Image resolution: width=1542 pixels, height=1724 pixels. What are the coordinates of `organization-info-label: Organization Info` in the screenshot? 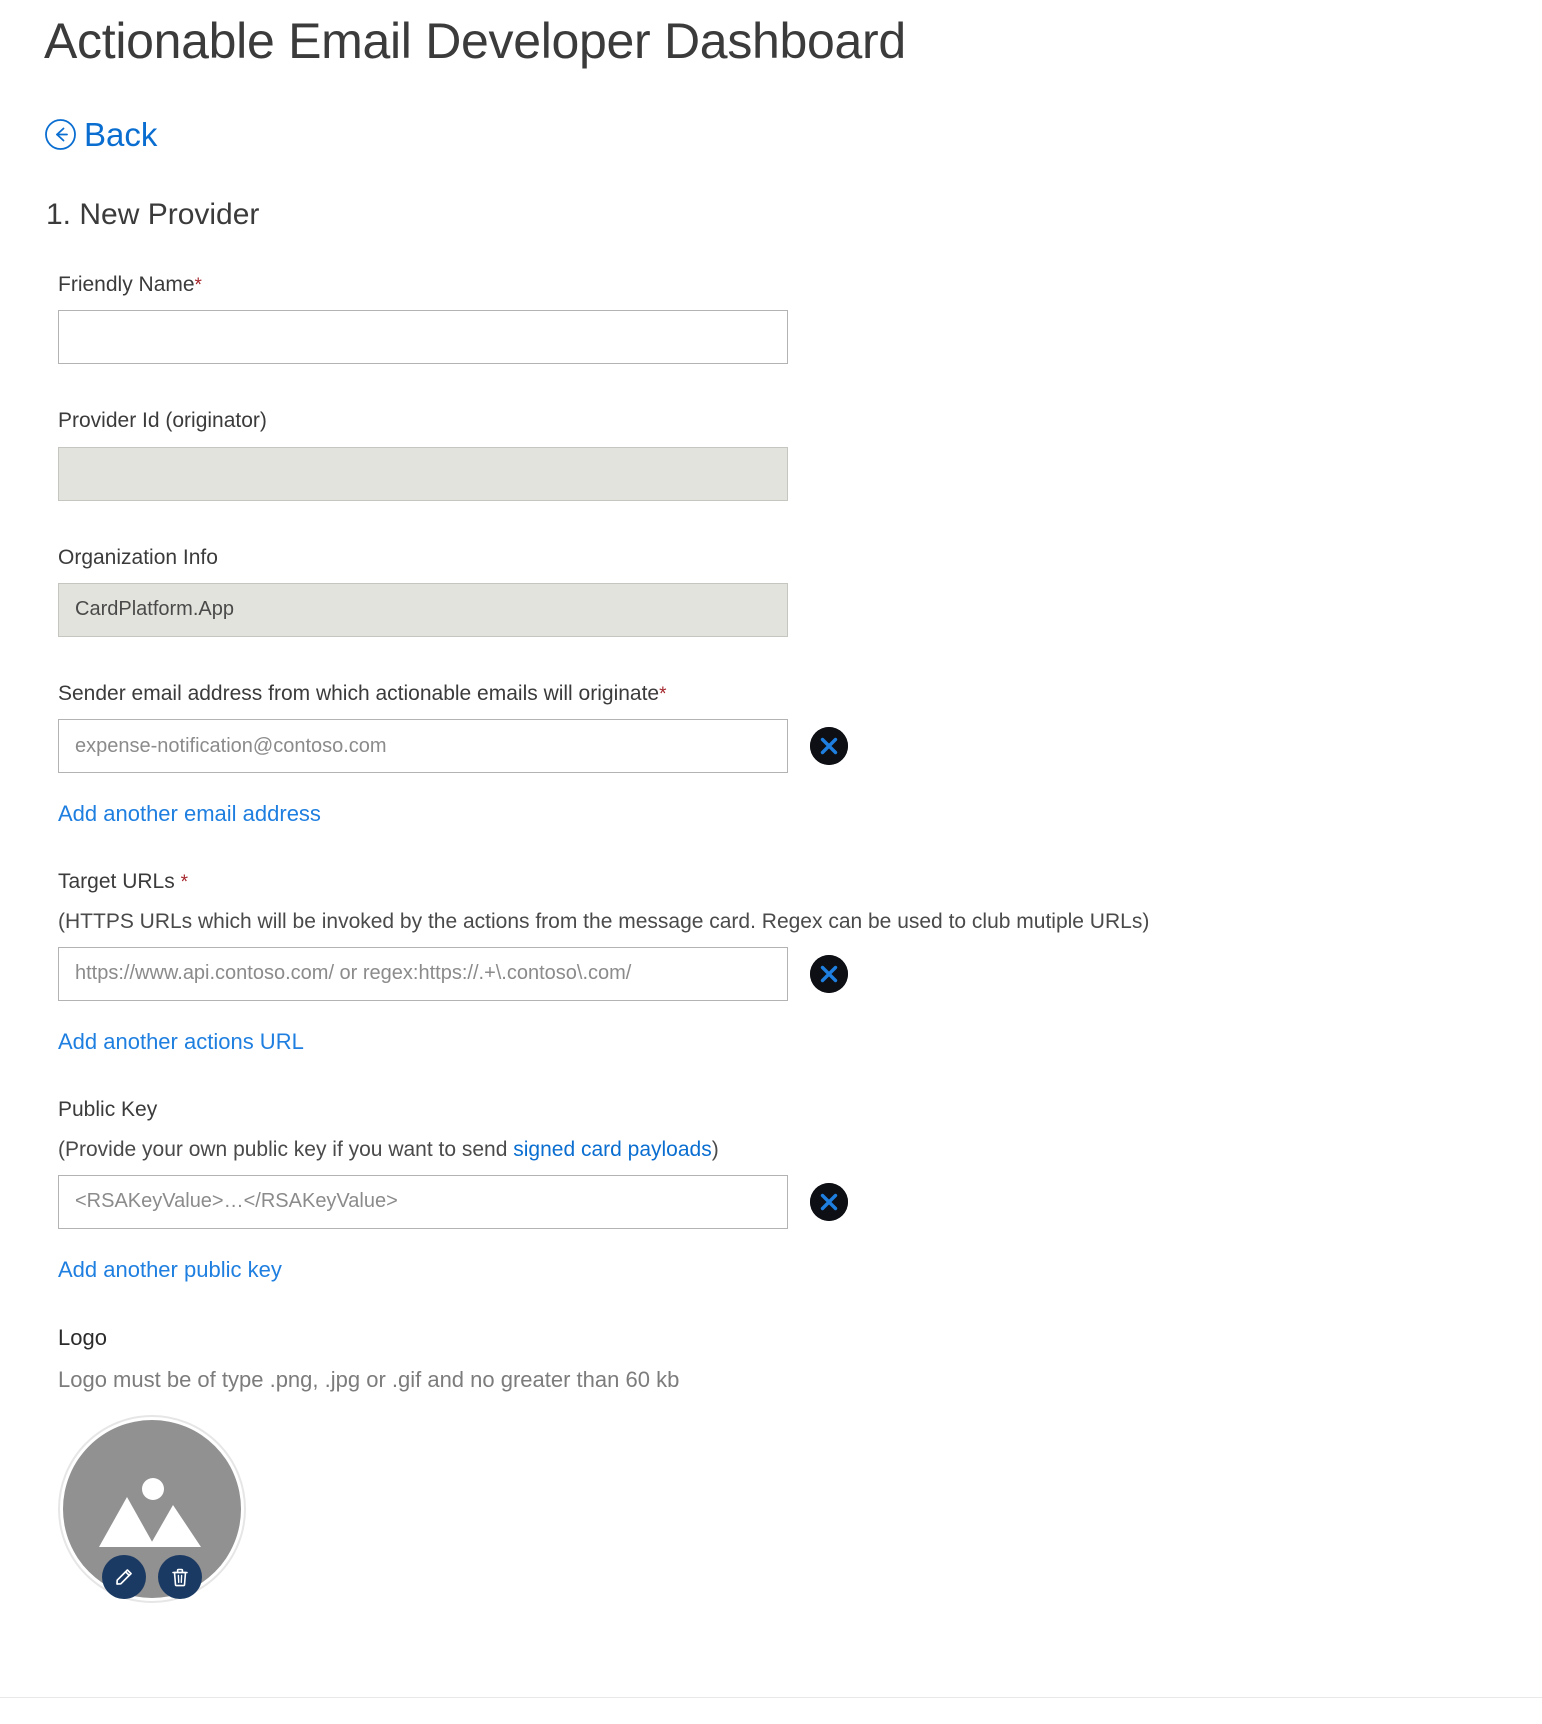 It's located at (138, 557).